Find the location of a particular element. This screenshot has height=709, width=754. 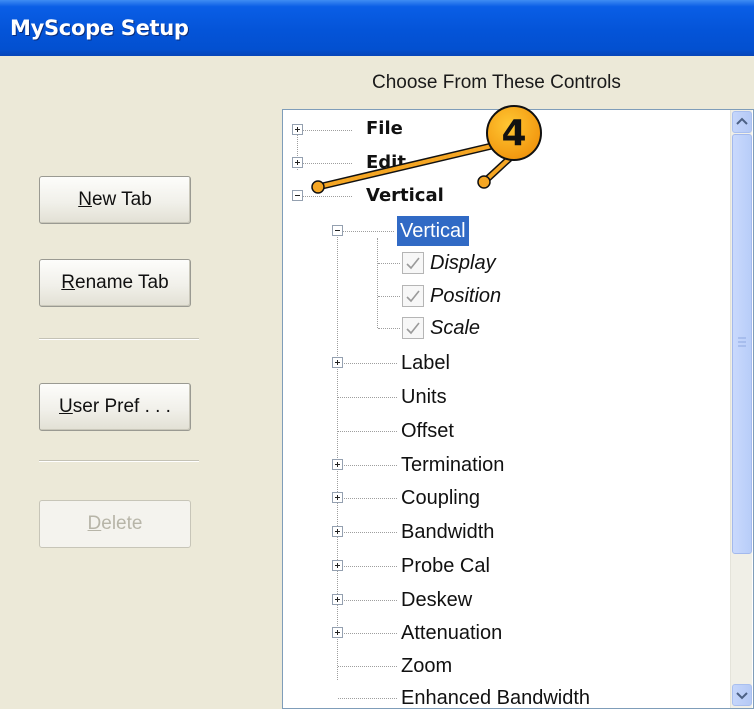

callout-pointer-lines is located at coordinates (412, 167).